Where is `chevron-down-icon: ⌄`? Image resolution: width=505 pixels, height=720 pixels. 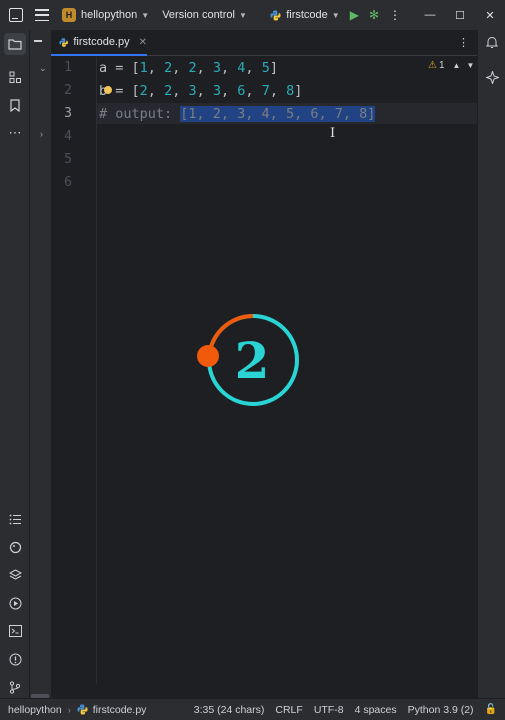
chevron-down-icon: ⌄ is located at coordinates (43, 68).